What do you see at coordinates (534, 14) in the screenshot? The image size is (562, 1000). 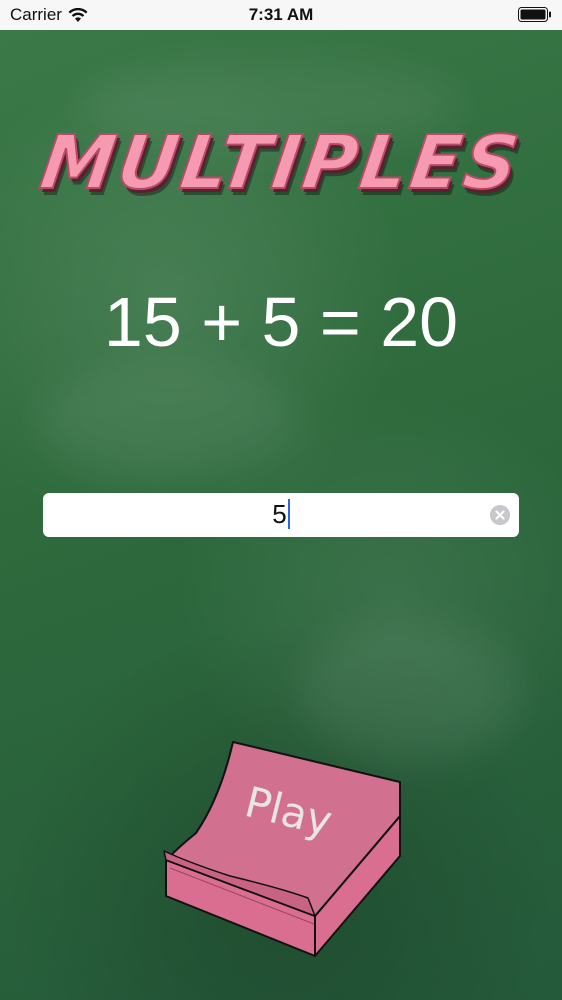 I see `battery-icon` at bounding box center [534, 14].